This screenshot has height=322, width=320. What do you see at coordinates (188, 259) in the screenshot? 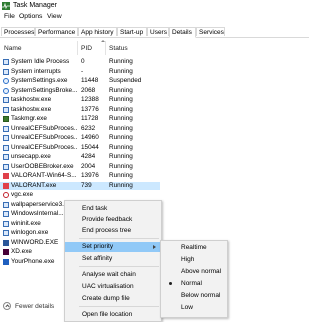
I see `menu-item-label: High` at bounding box center [188, 259].